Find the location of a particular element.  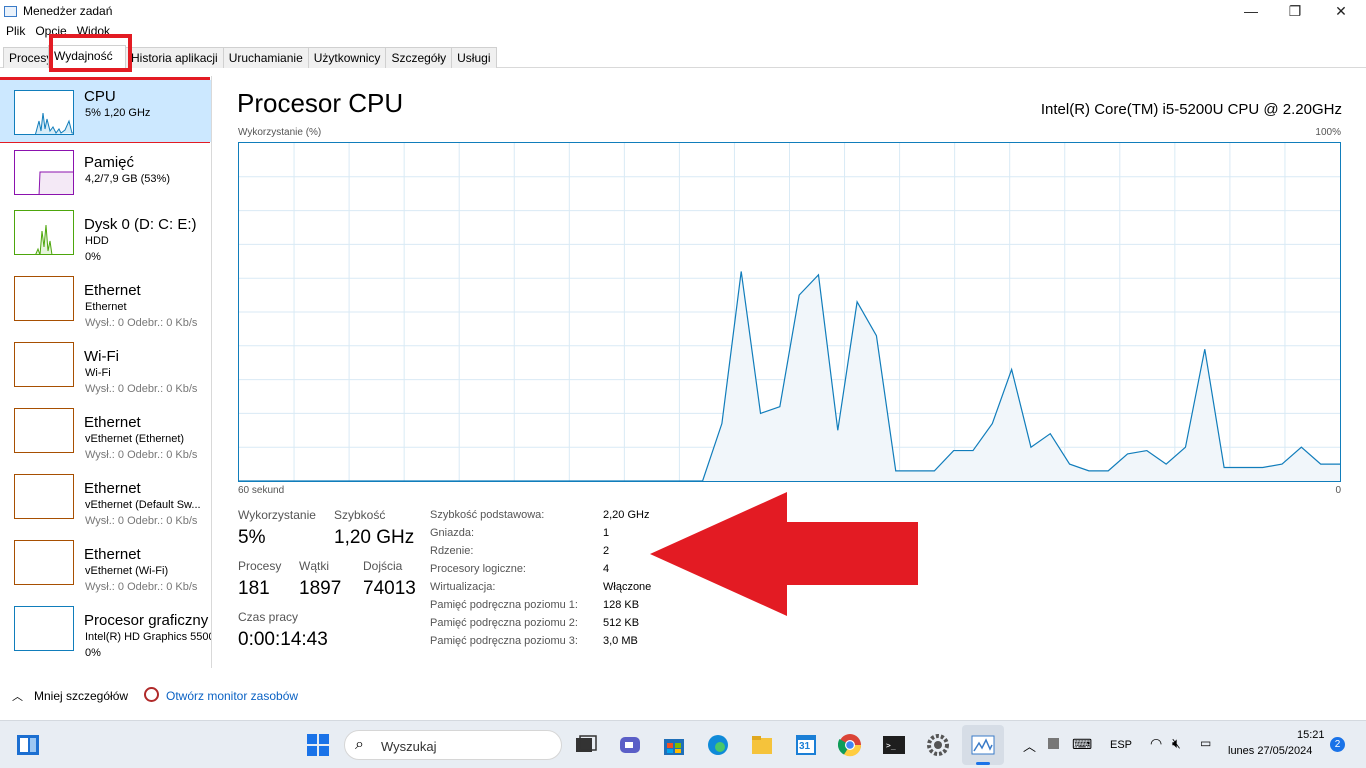

sidebar-item-memory: Pamięć 4,2/7,9 GB (53%) is located at coordinates (105, 173).